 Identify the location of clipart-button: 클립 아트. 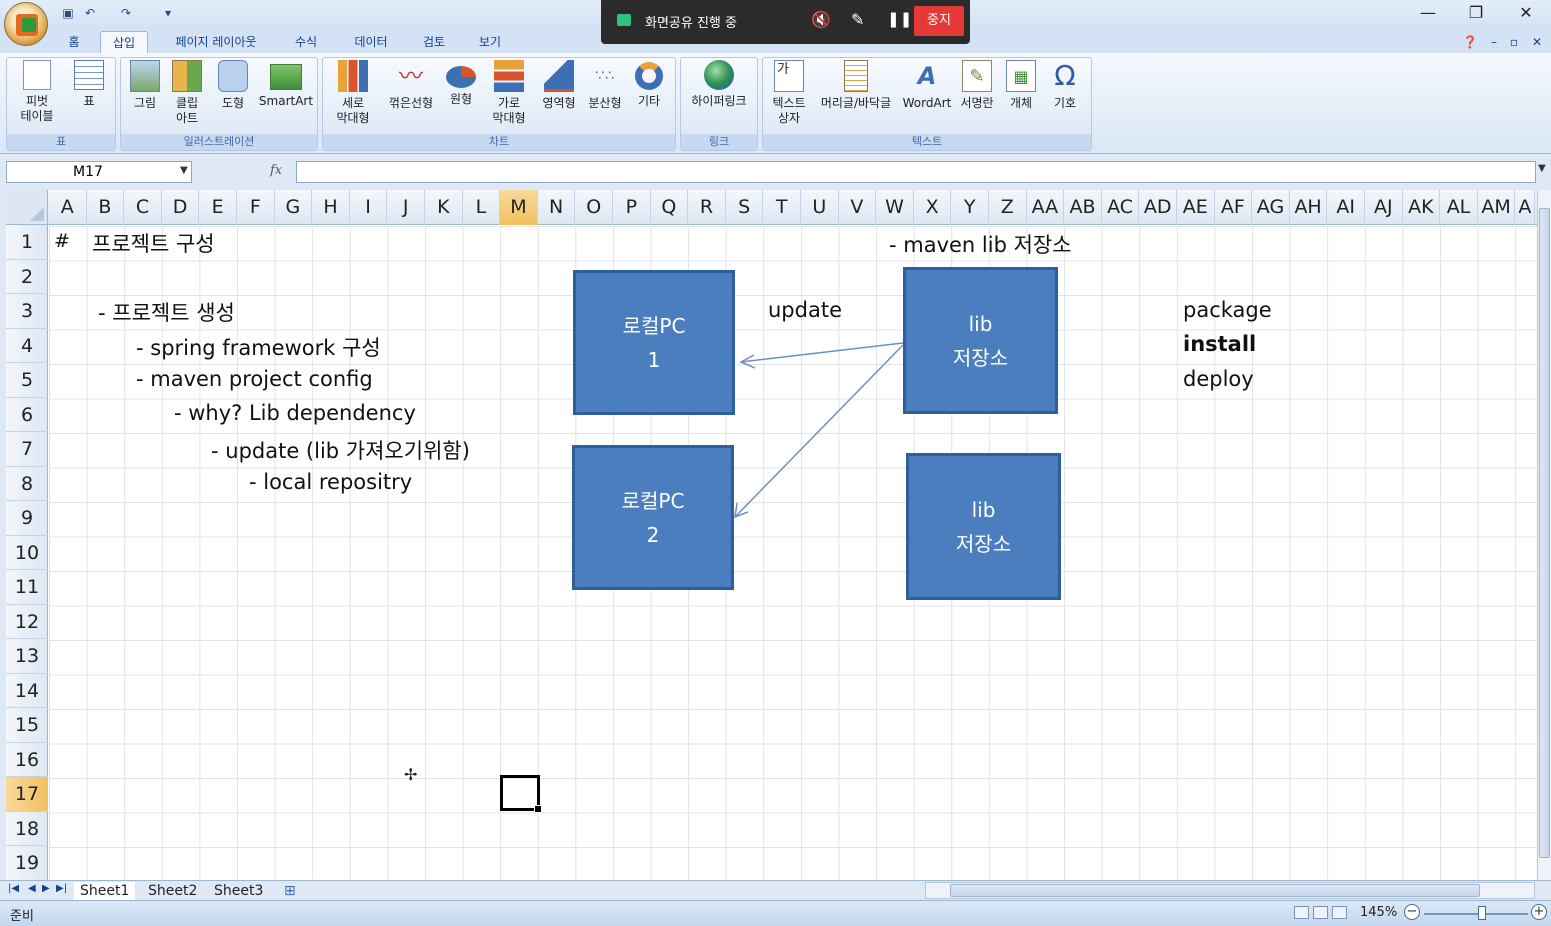
(187, 97).